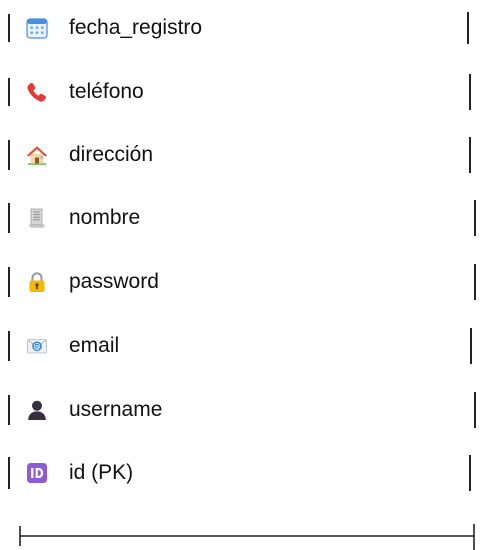  What do you see at coordinates (247, 537) in the screenshot?
I see `relationship-line` at bounding box center [247, 537].